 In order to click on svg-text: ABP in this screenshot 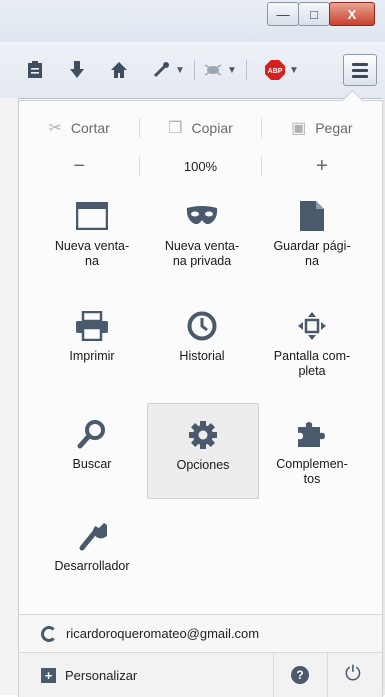, I will do `click(275, 71)`.